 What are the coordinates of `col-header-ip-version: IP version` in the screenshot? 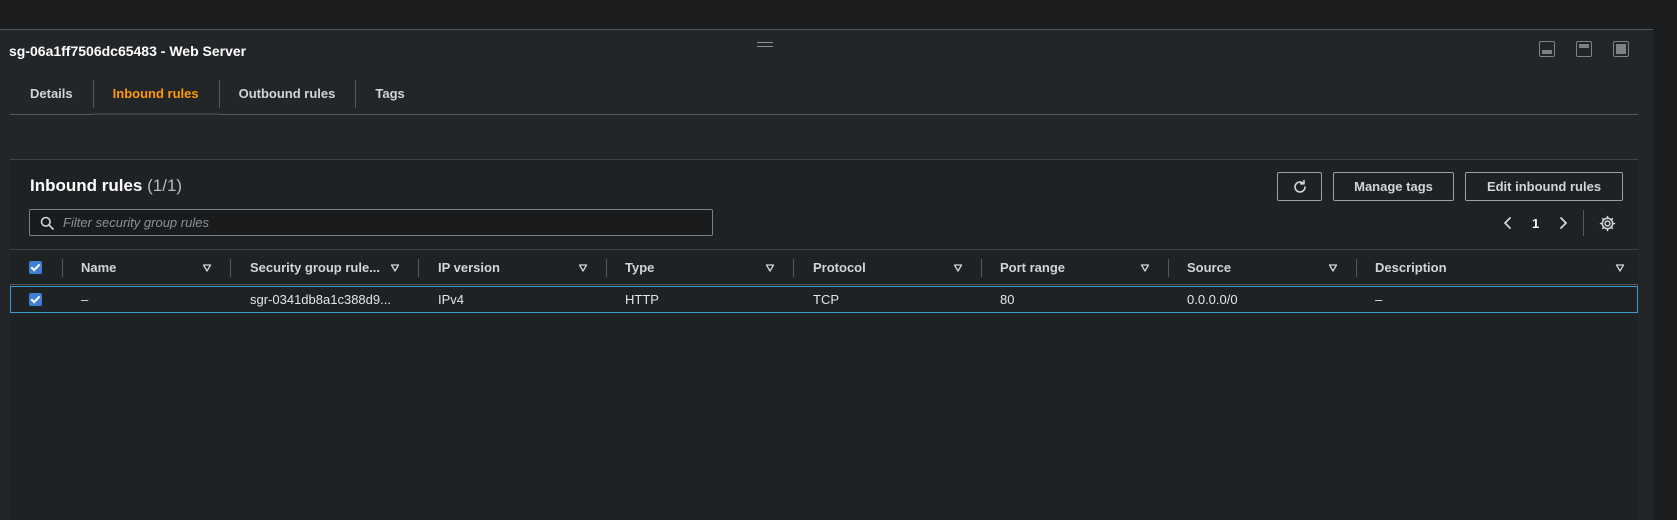 It's located at (469, 267).